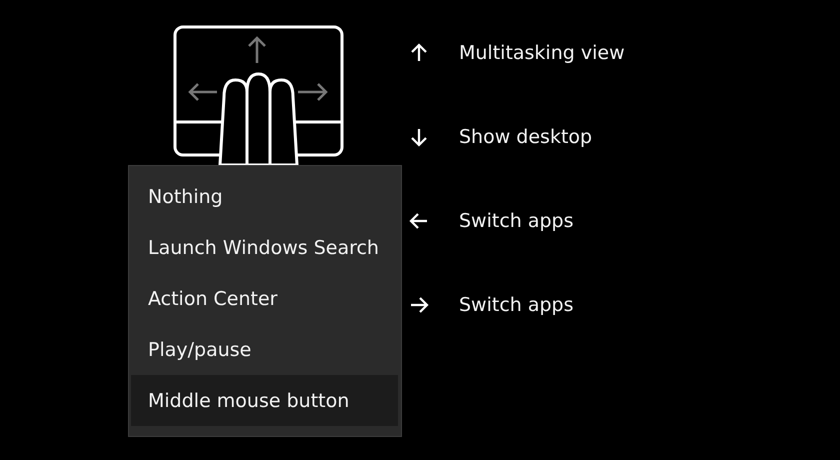 Image resolution: width=840 pixels, height=460 pixels. I want to click on left-arrow-icon, so click(419, 221).